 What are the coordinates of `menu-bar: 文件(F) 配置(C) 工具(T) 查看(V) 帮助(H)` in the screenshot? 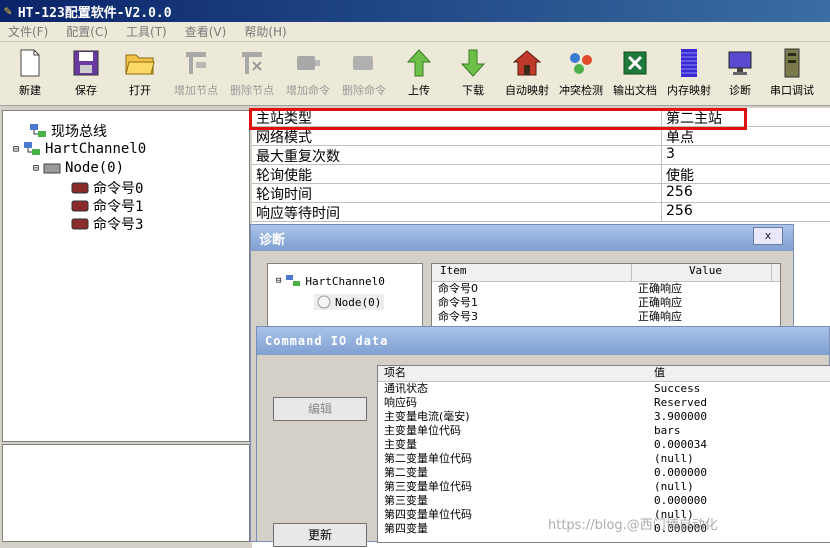 It's located at (415, 32).